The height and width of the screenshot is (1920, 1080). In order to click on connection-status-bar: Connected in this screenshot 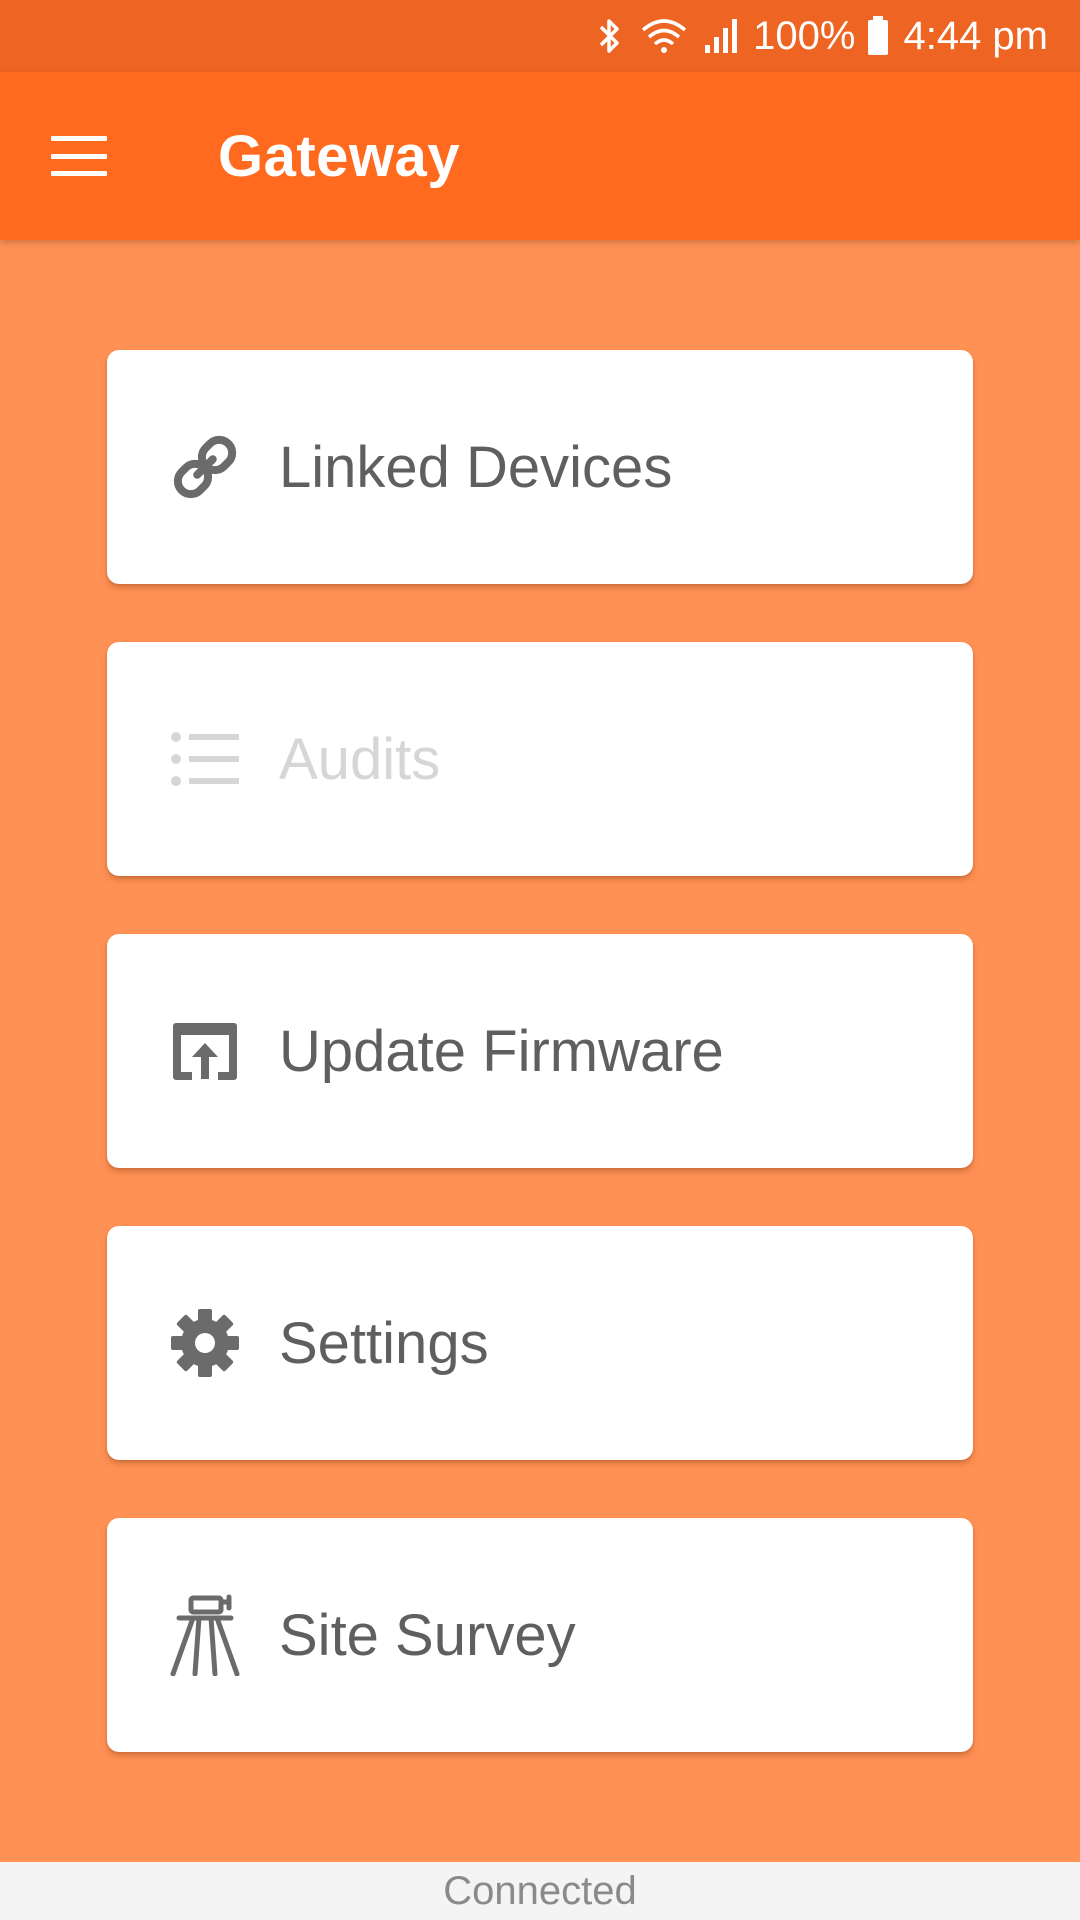, I will do `click(540, 1891)`.